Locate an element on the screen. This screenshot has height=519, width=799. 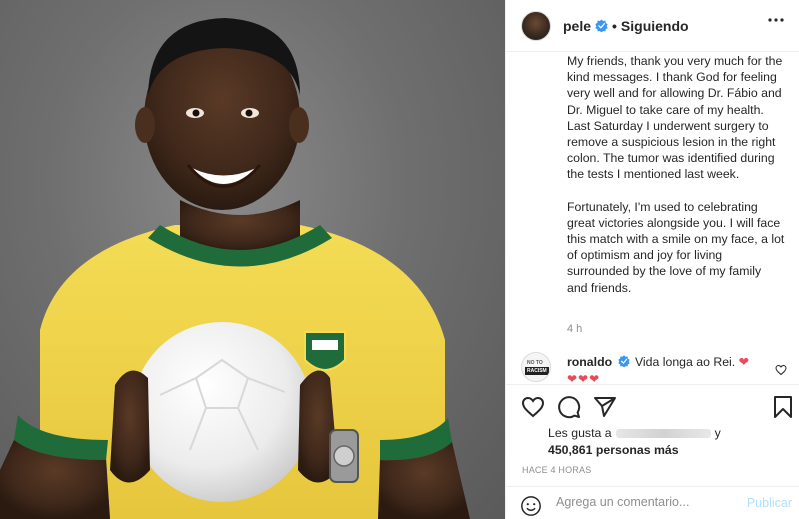
heart-emoji: ❤ is located at coordinates (743, 362).